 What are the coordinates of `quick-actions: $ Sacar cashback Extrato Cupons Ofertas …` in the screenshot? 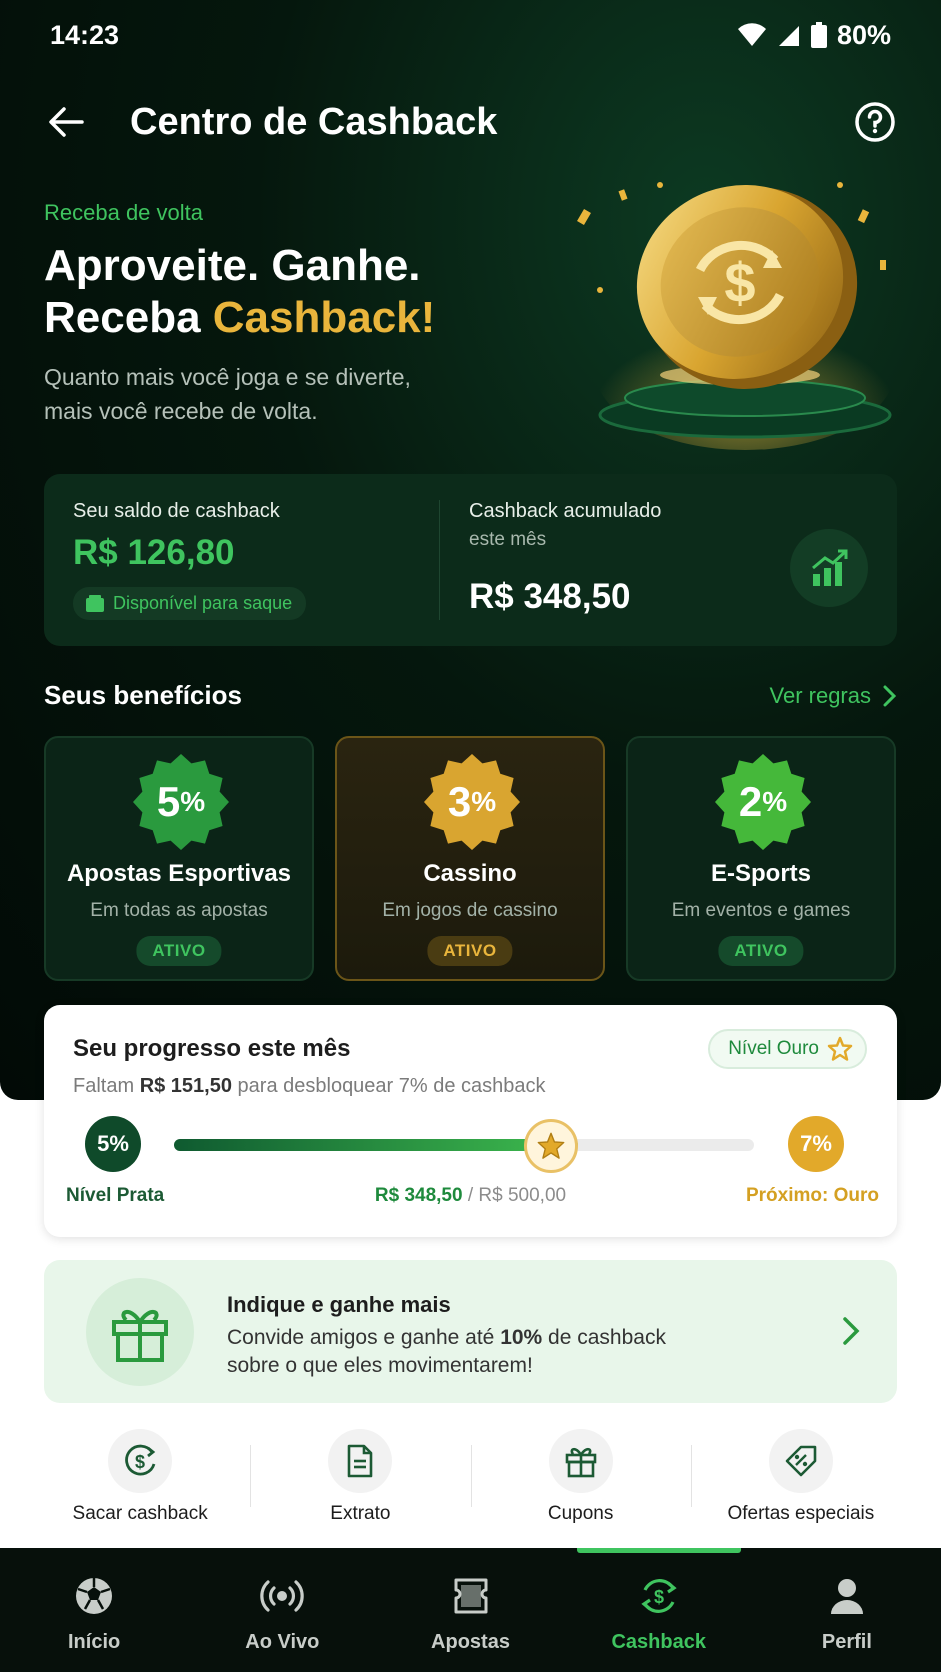 It's located at (470, 1475).